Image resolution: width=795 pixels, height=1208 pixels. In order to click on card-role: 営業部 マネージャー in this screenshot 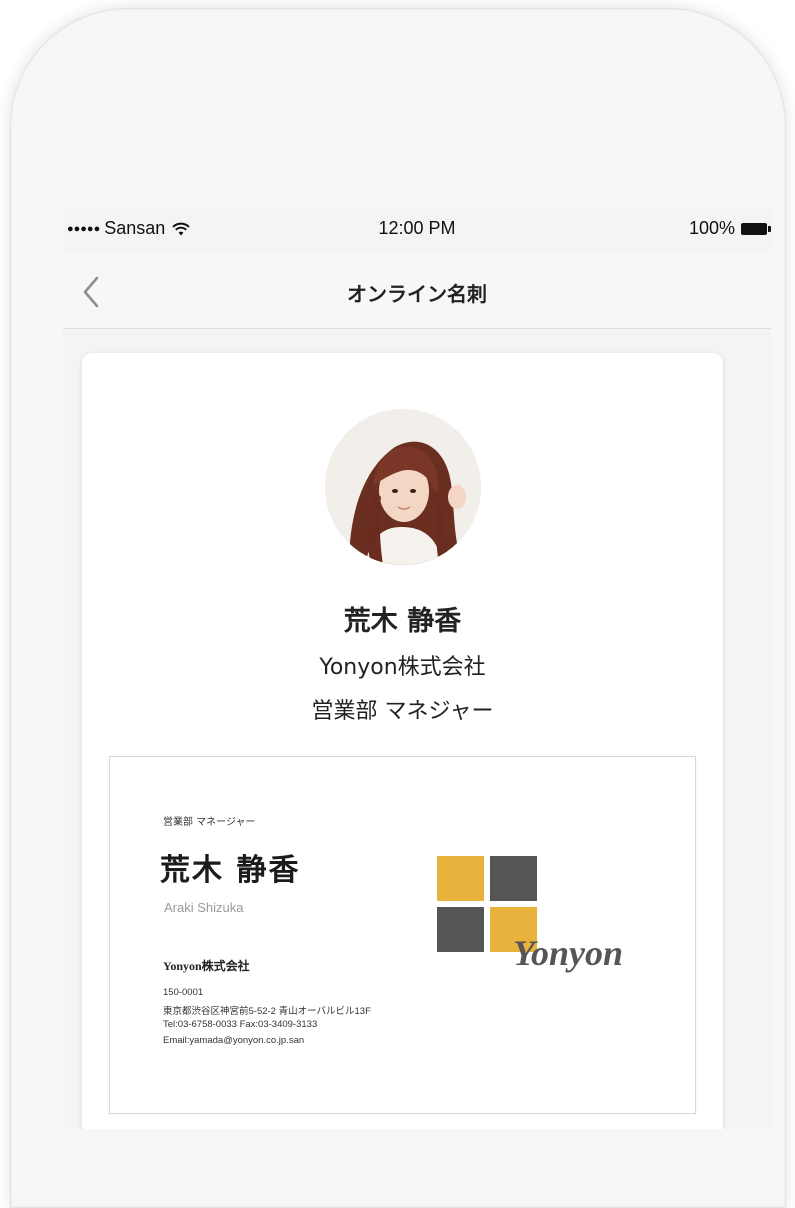, I will do `click(209, 822)`.